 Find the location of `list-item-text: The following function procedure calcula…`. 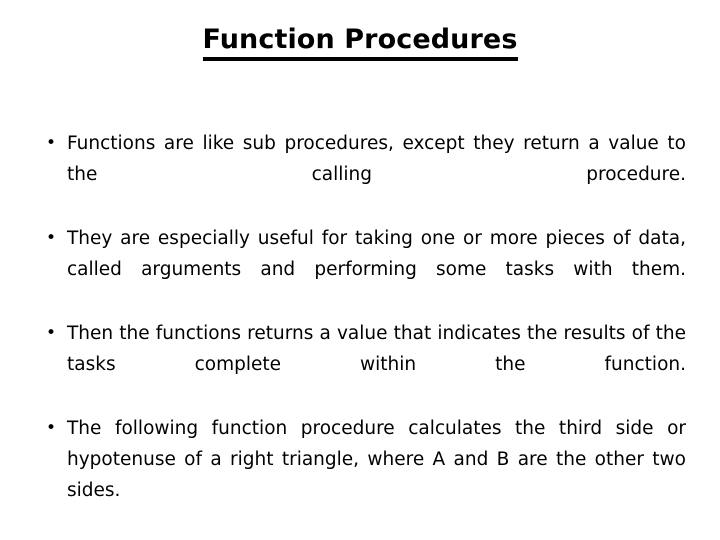

list-item-text: The following function procedure calcula… is located at coordinates (376, 459).